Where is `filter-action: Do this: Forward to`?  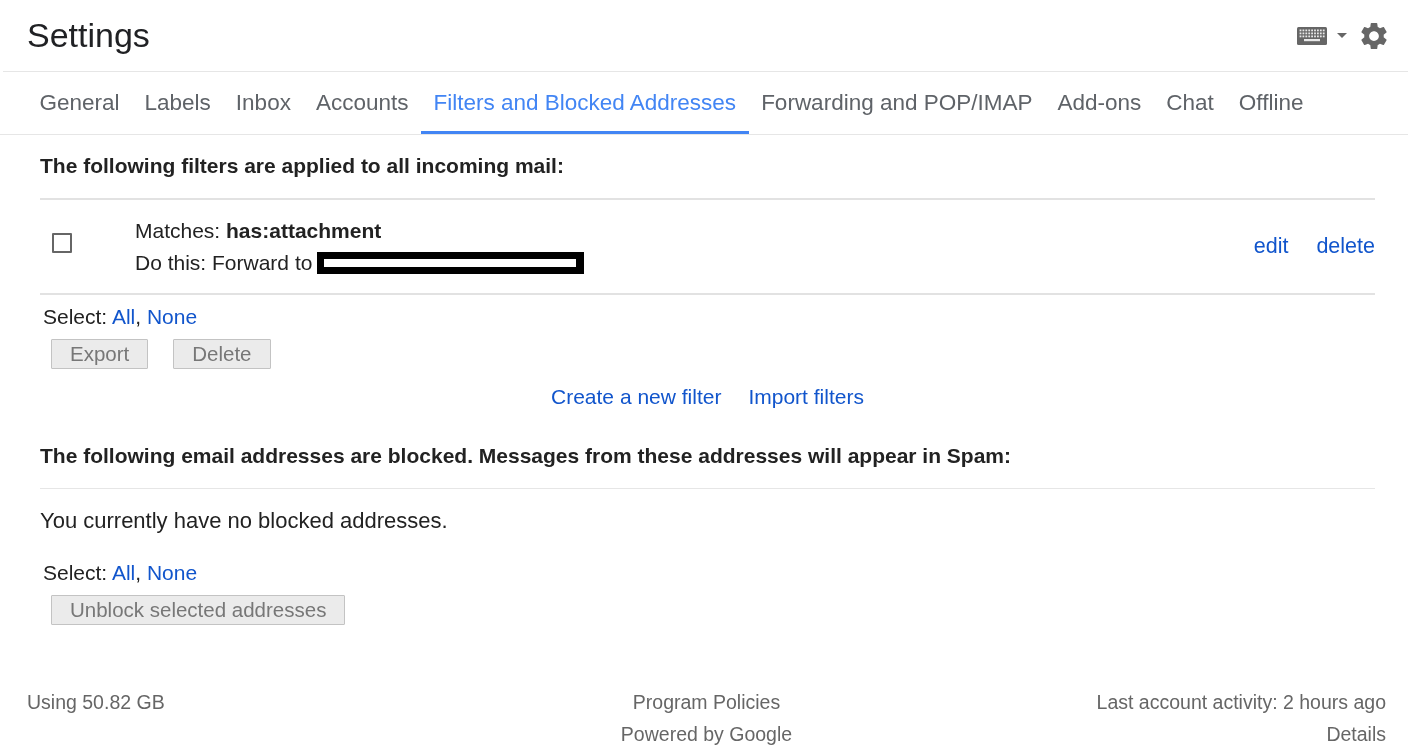
filter-action: Do this: Forward to is located at coordinates (224, 262).